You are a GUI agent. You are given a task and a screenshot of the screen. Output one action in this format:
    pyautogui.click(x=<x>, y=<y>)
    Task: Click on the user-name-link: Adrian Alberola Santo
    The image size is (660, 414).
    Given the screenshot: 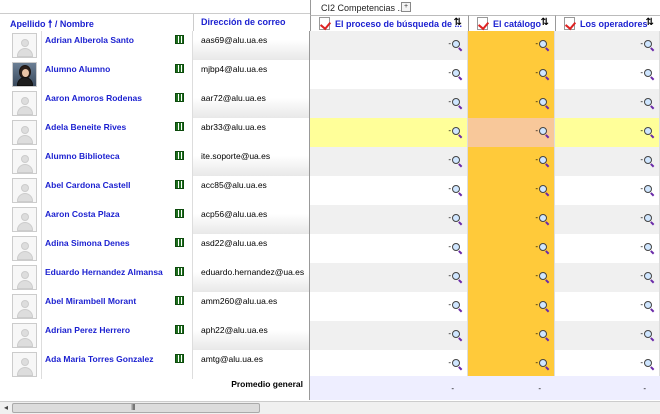 What is the action you would take?
    pyautogui.click(x=89, y=40)
    